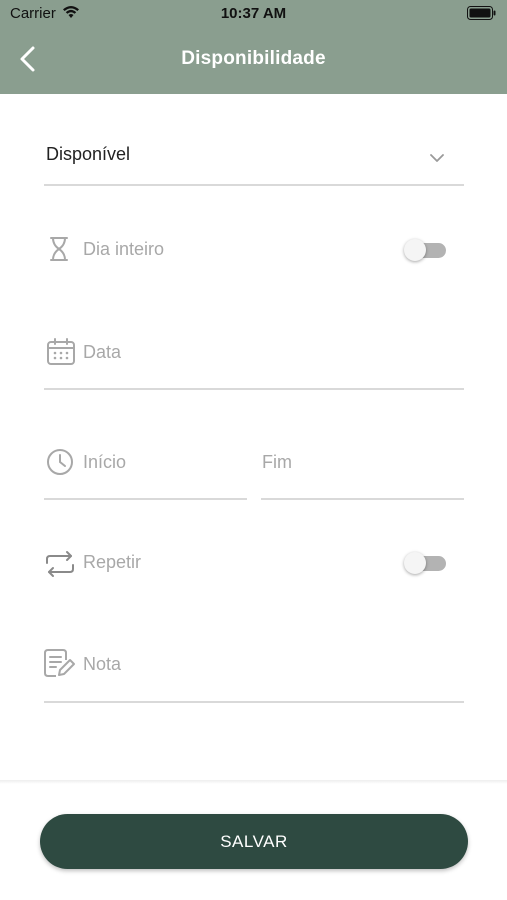 The width and height of the screenshot is (507, 900). Describe the element at coordinates (277, 462) in the screenshot. I see `end-time-placeholder: Fim` at that location.